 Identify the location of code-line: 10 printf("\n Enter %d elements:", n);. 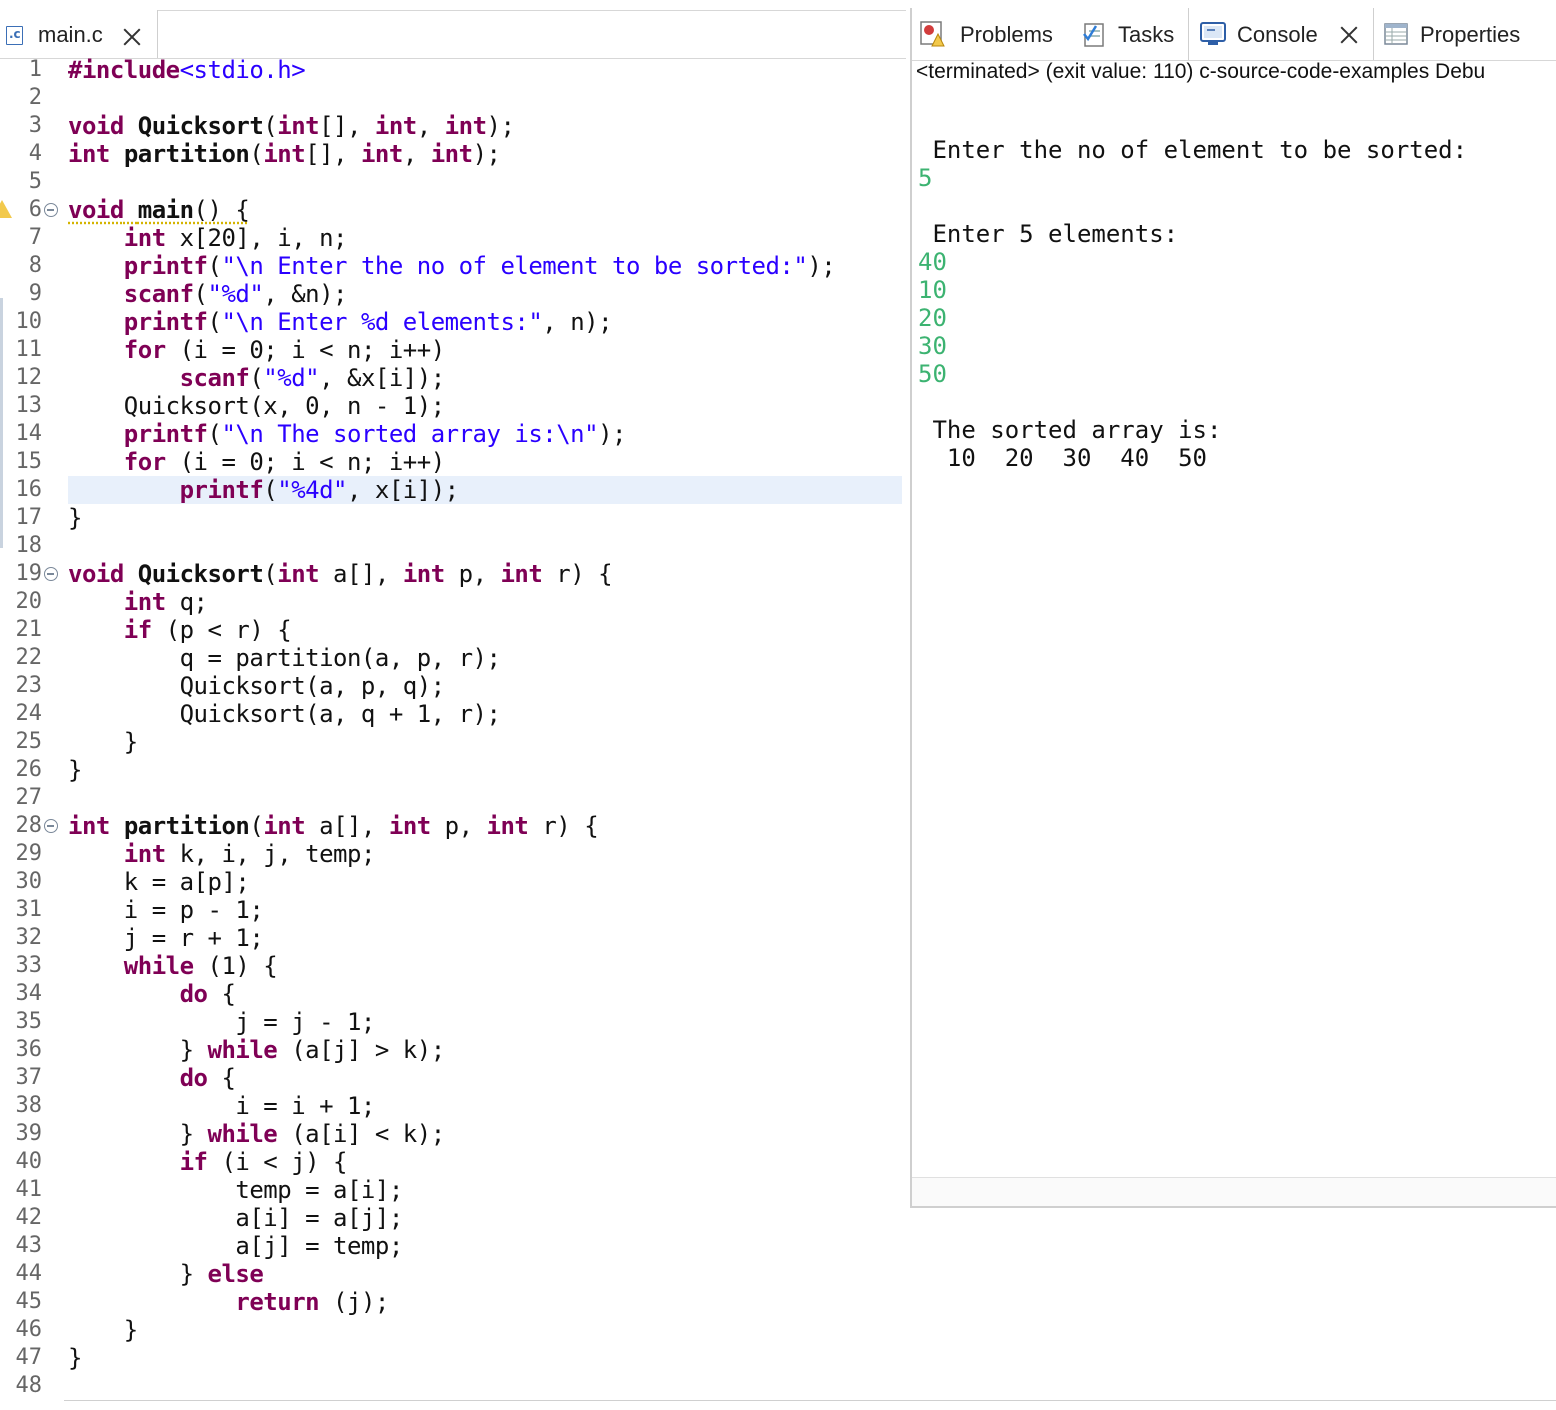
(453, 322).